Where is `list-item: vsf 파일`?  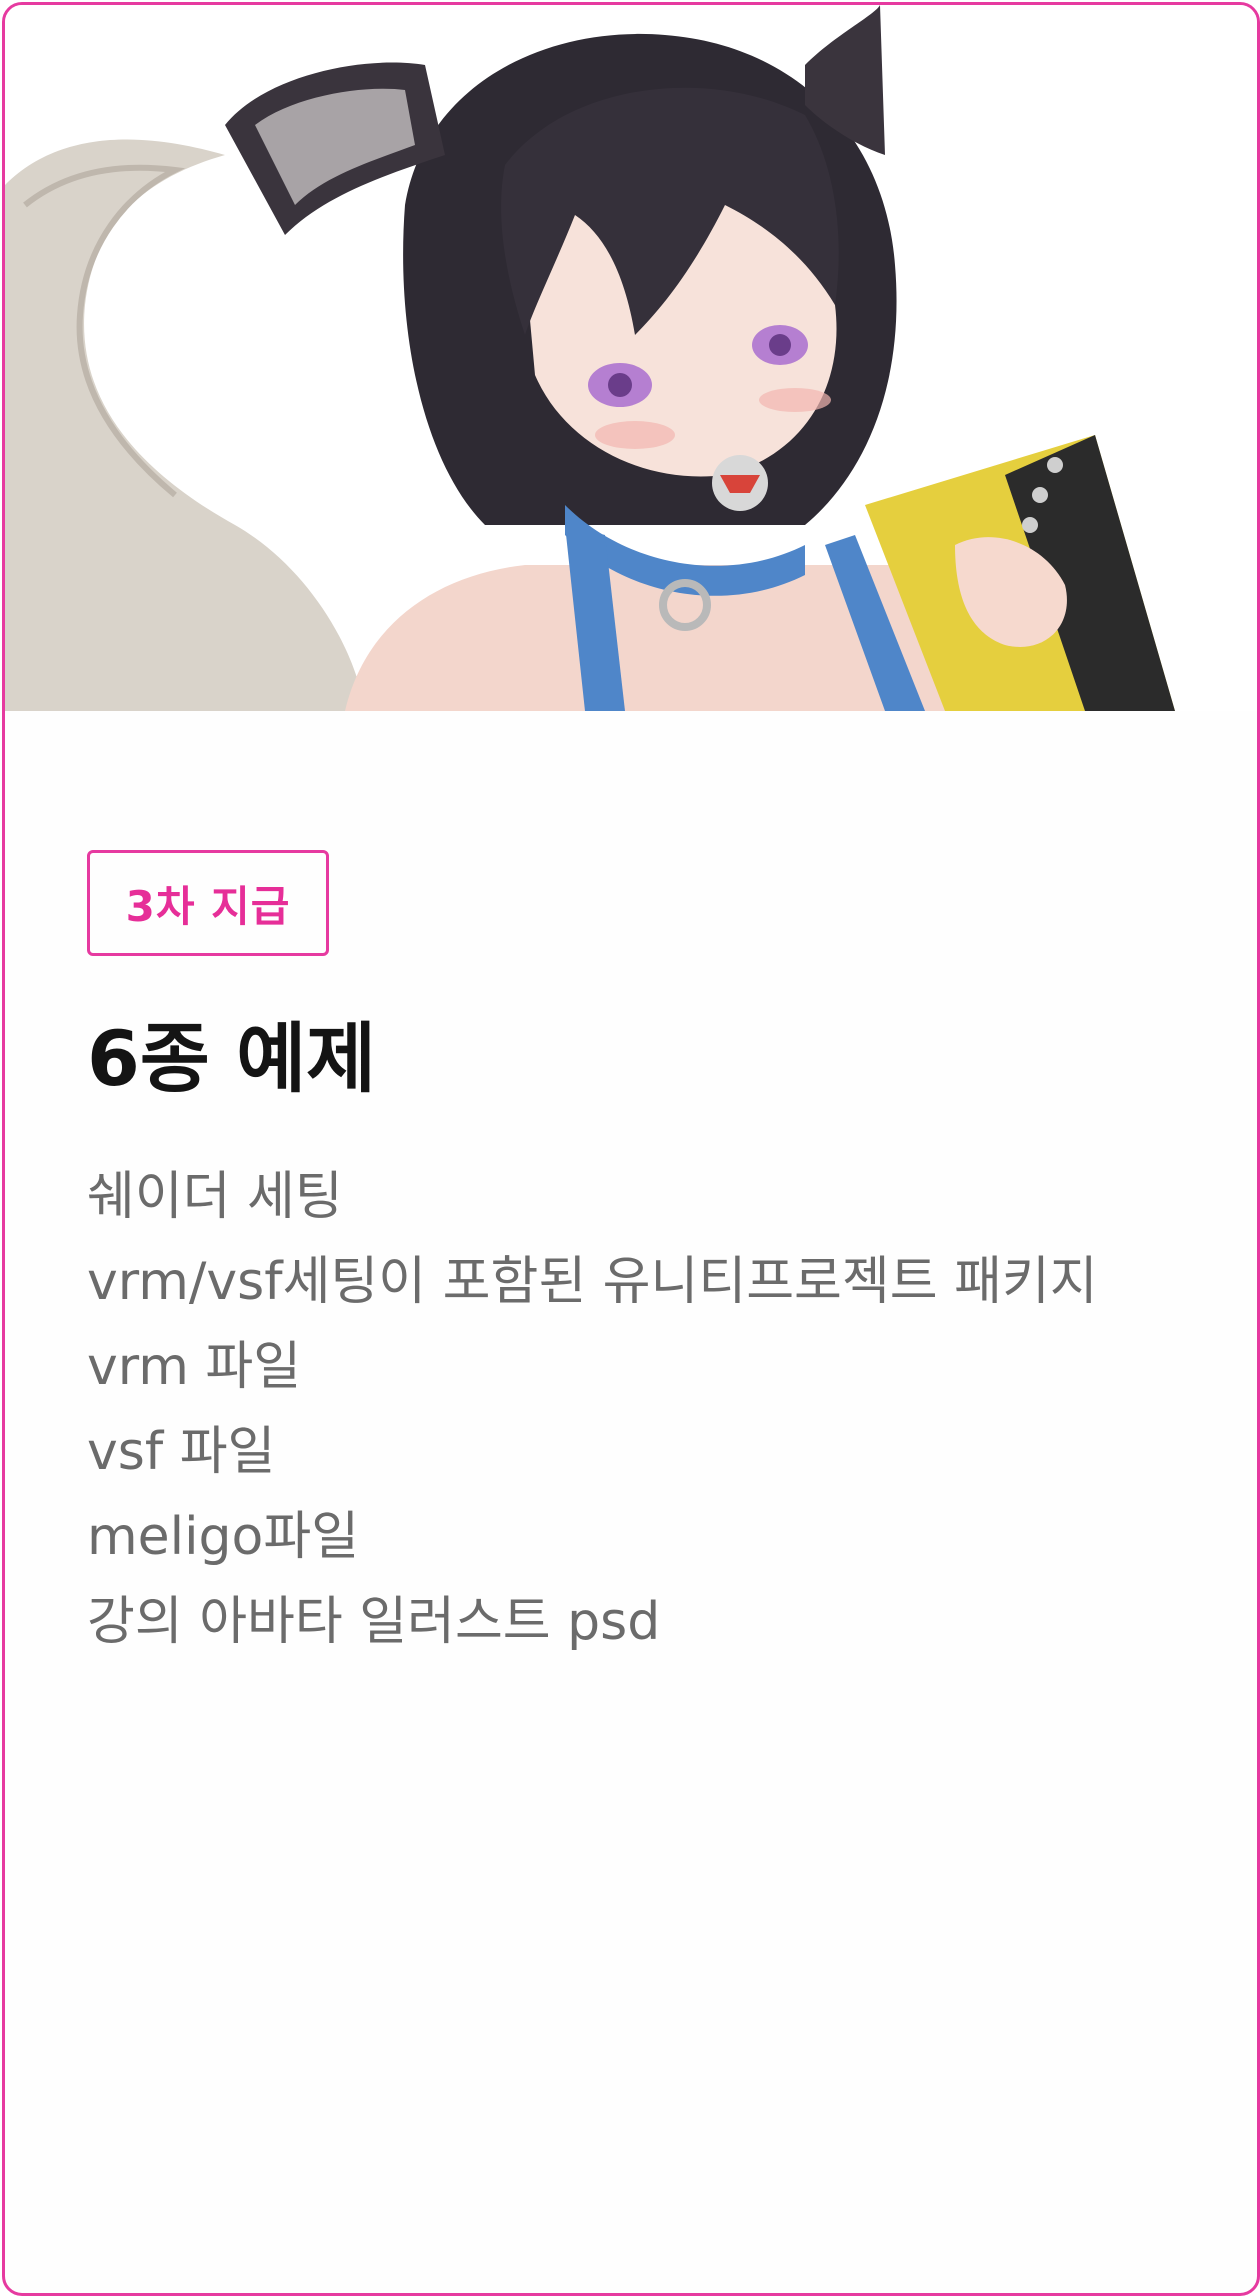 list-item: vsf 파일 is located at coordinates (181, 1452).